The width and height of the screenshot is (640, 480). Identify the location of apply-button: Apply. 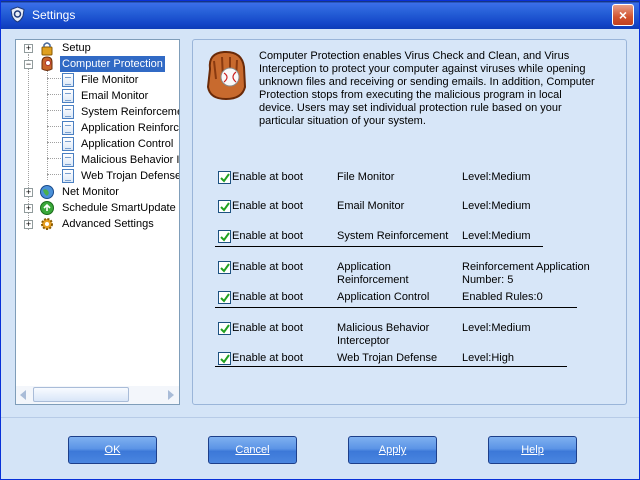
(392, 450).